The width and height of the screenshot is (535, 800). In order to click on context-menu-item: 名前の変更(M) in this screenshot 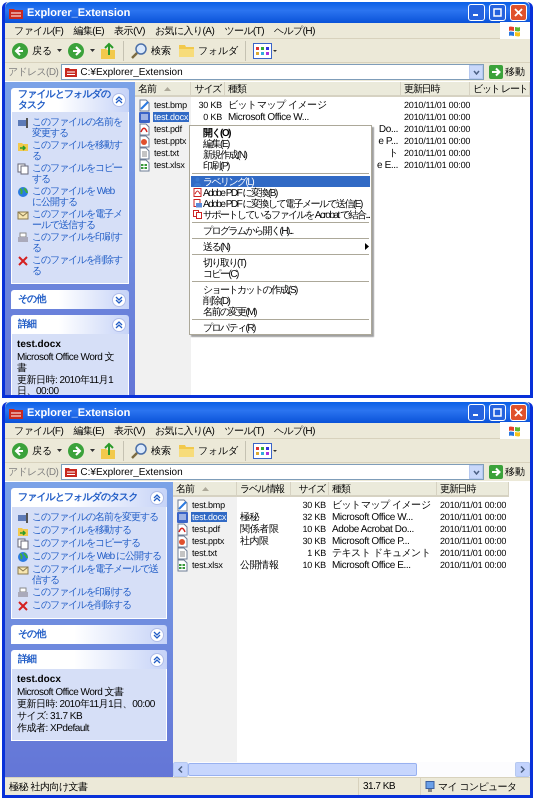, I will do `click(280, 311)`.